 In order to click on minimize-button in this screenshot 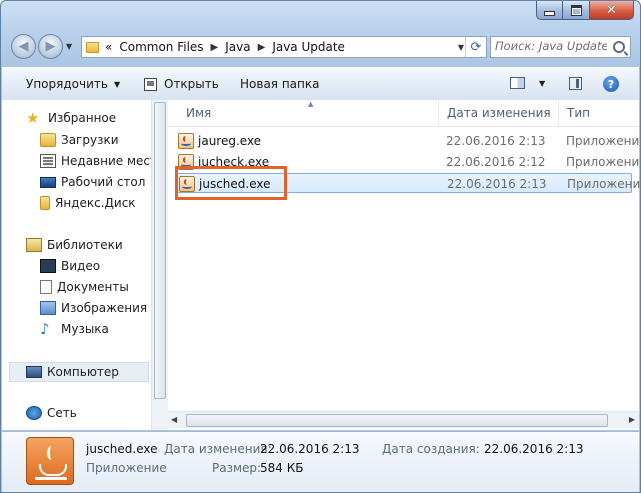, I will do `click(549, 10)`.